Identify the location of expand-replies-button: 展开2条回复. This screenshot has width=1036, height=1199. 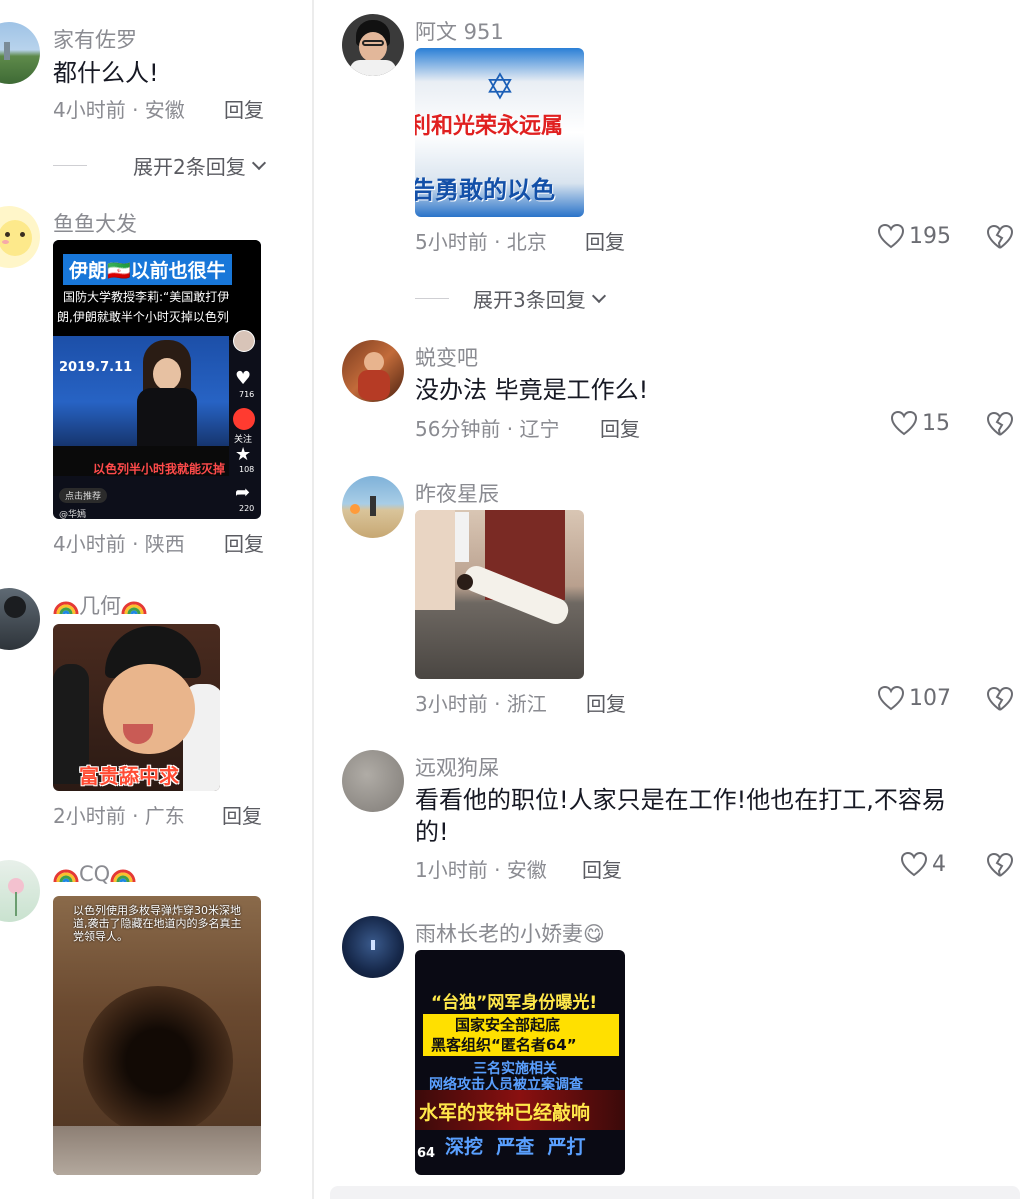
(159, 165).